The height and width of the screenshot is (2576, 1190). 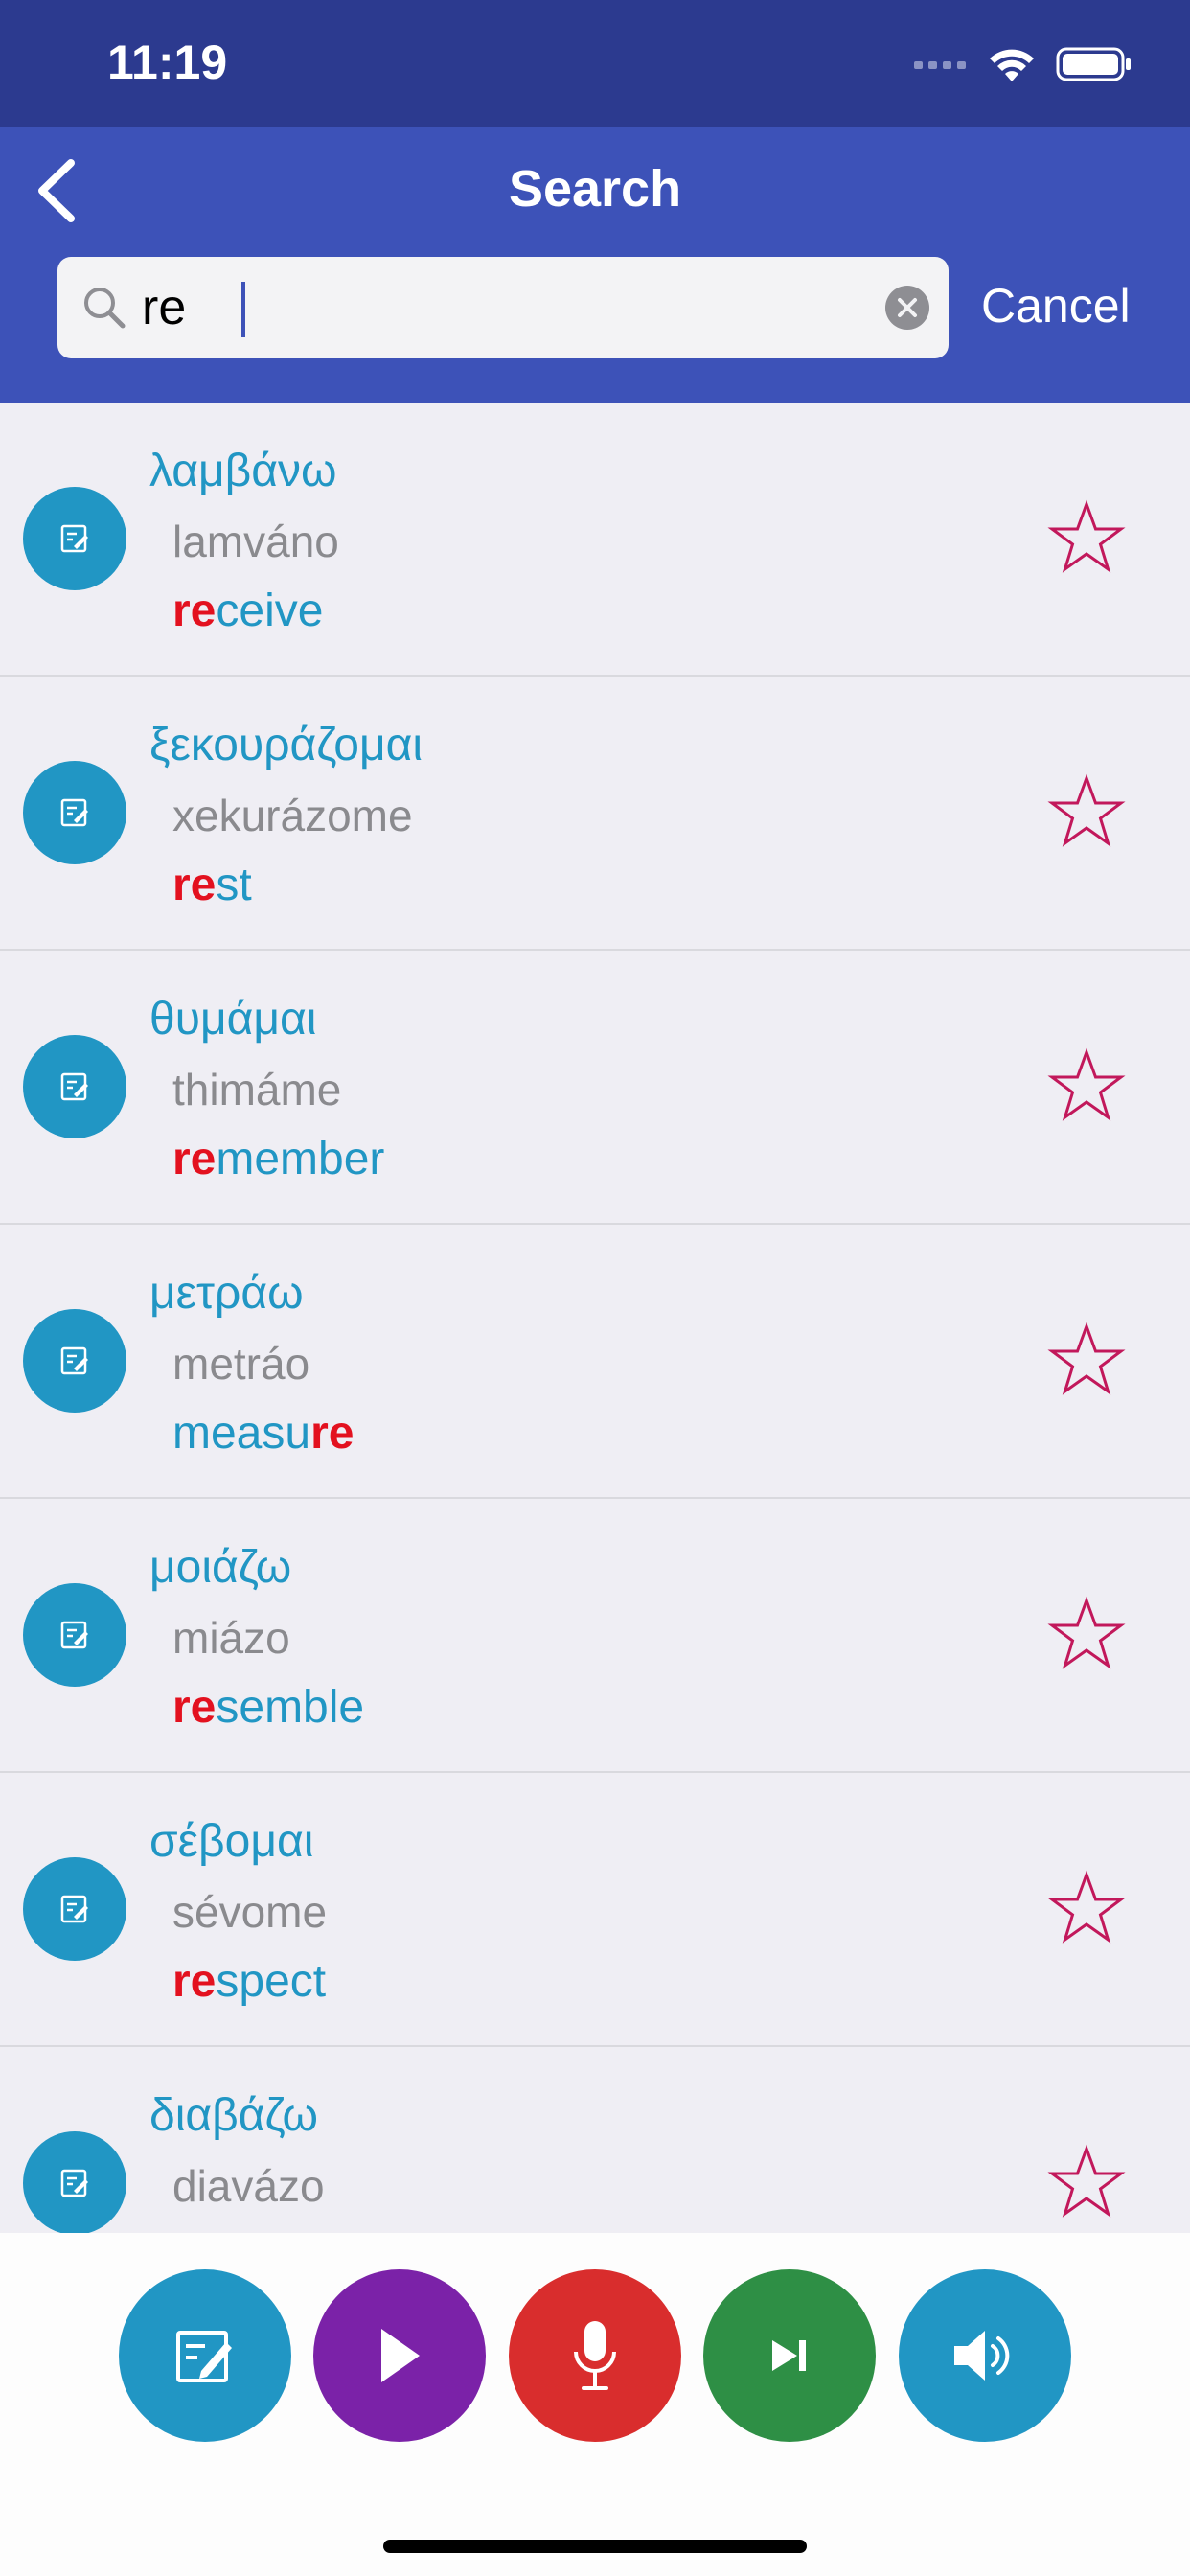 What do you see at coordinates (242, 1433) in the screenshot?
I see `translation-text: measu` at bounding box center [242, 1433].